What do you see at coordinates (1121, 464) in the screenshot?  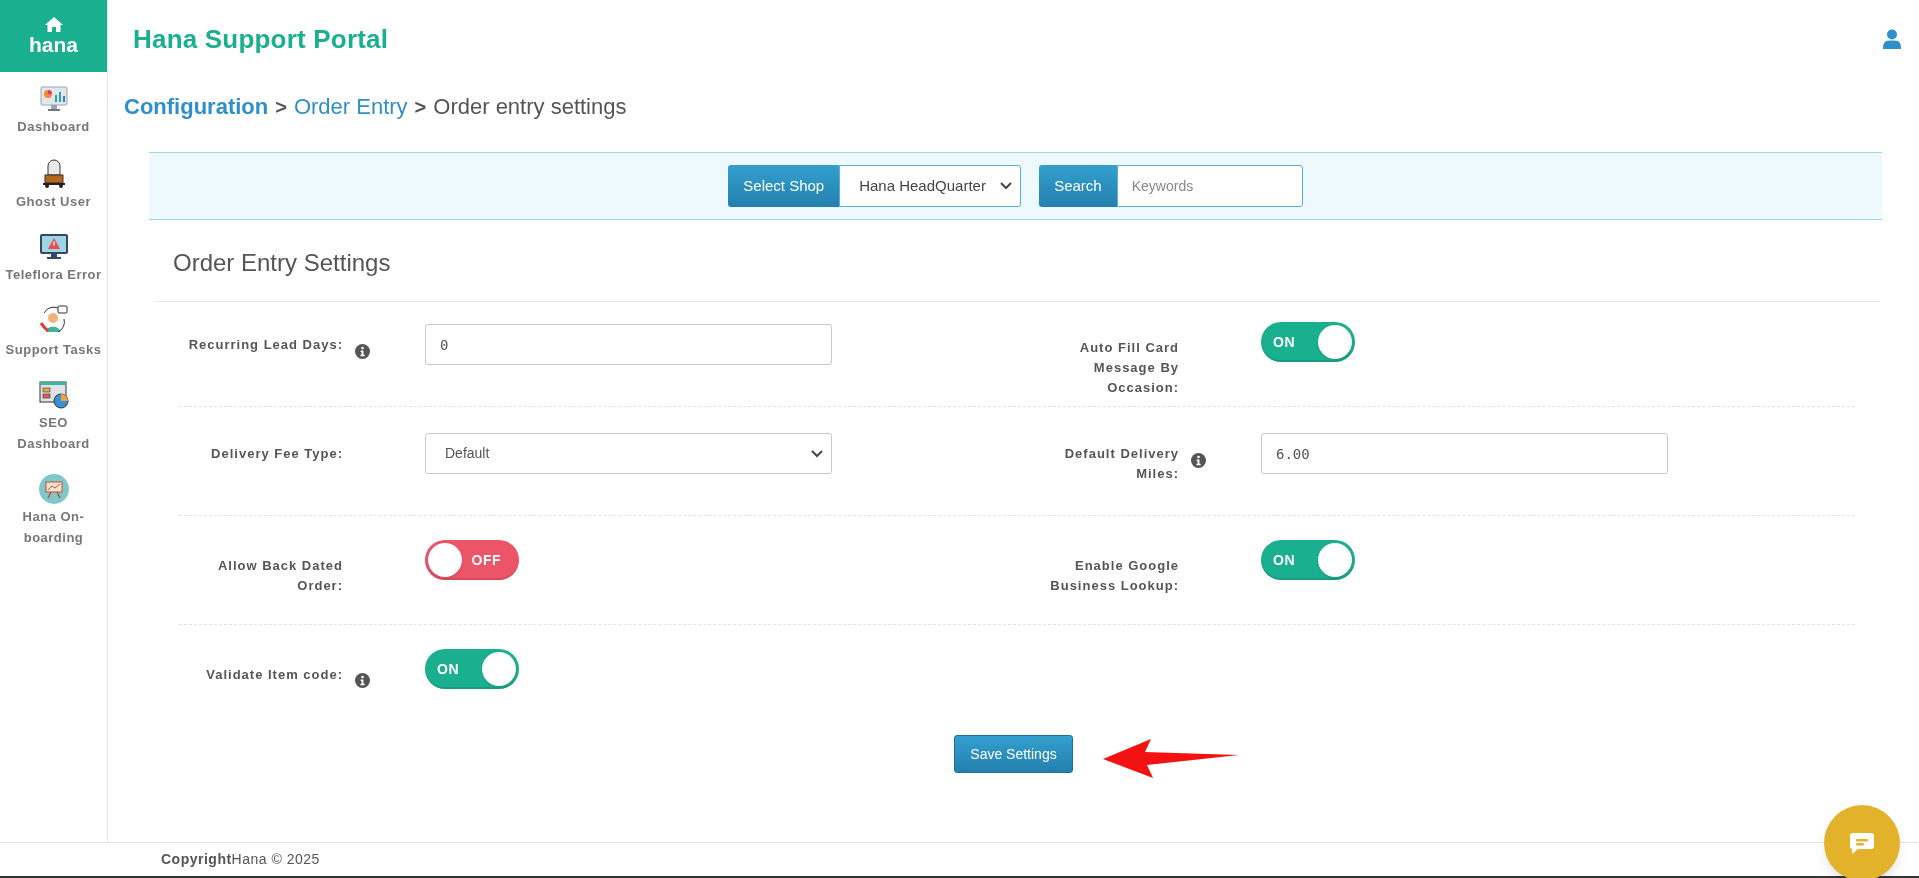 I see `setting-label: Default Delivery Miles:` at bounding box center [1121, 464].